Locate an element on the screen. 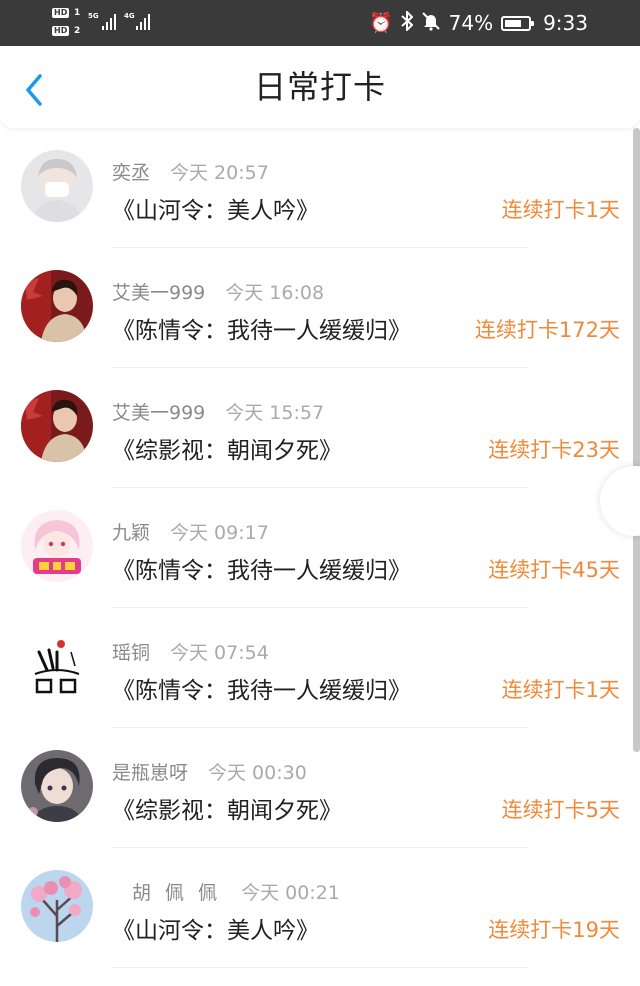  sim1-number: 1 is located at coordinates (77, 13).